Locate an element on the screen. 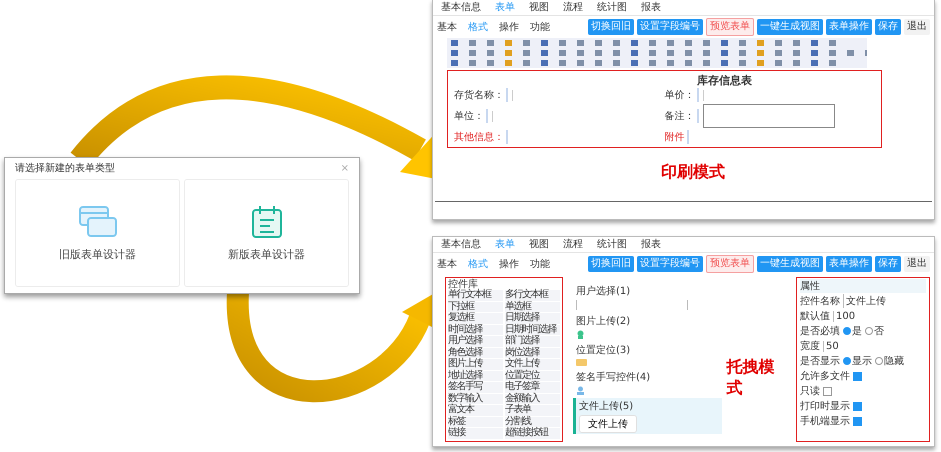  palette-item: 文件上传 is located at coordinates (532, 364).